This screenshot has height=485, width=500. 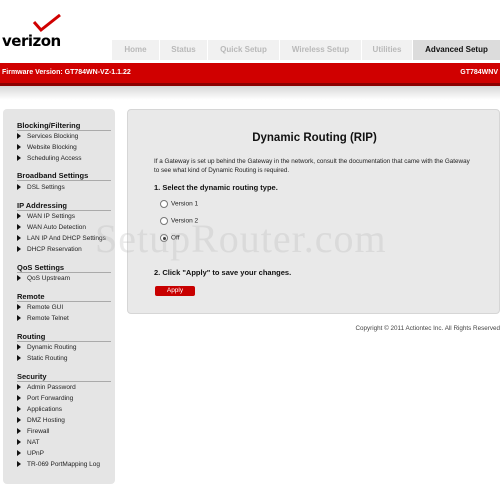 I want to click on sidebar-section-blocking: Blocking/Filtering, so click(x=49, y=125).